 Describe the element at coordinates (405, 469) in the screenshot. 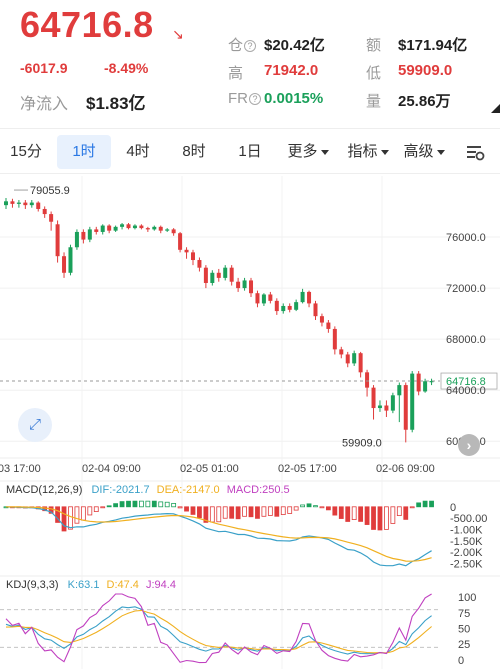

I see `x-tick-label: 02-06 09:00` at that location.